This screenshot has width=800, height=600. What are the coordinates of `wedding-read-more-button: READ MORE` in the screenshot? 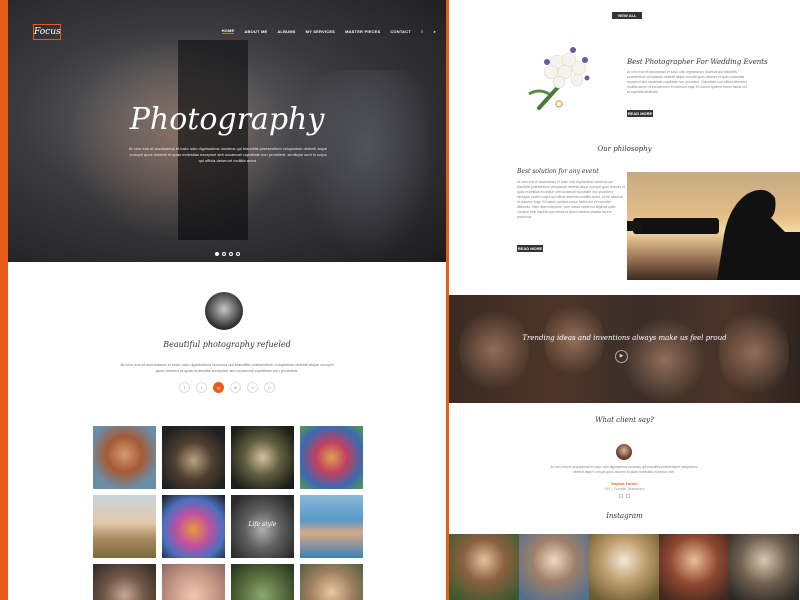 It's located at (640, 113).